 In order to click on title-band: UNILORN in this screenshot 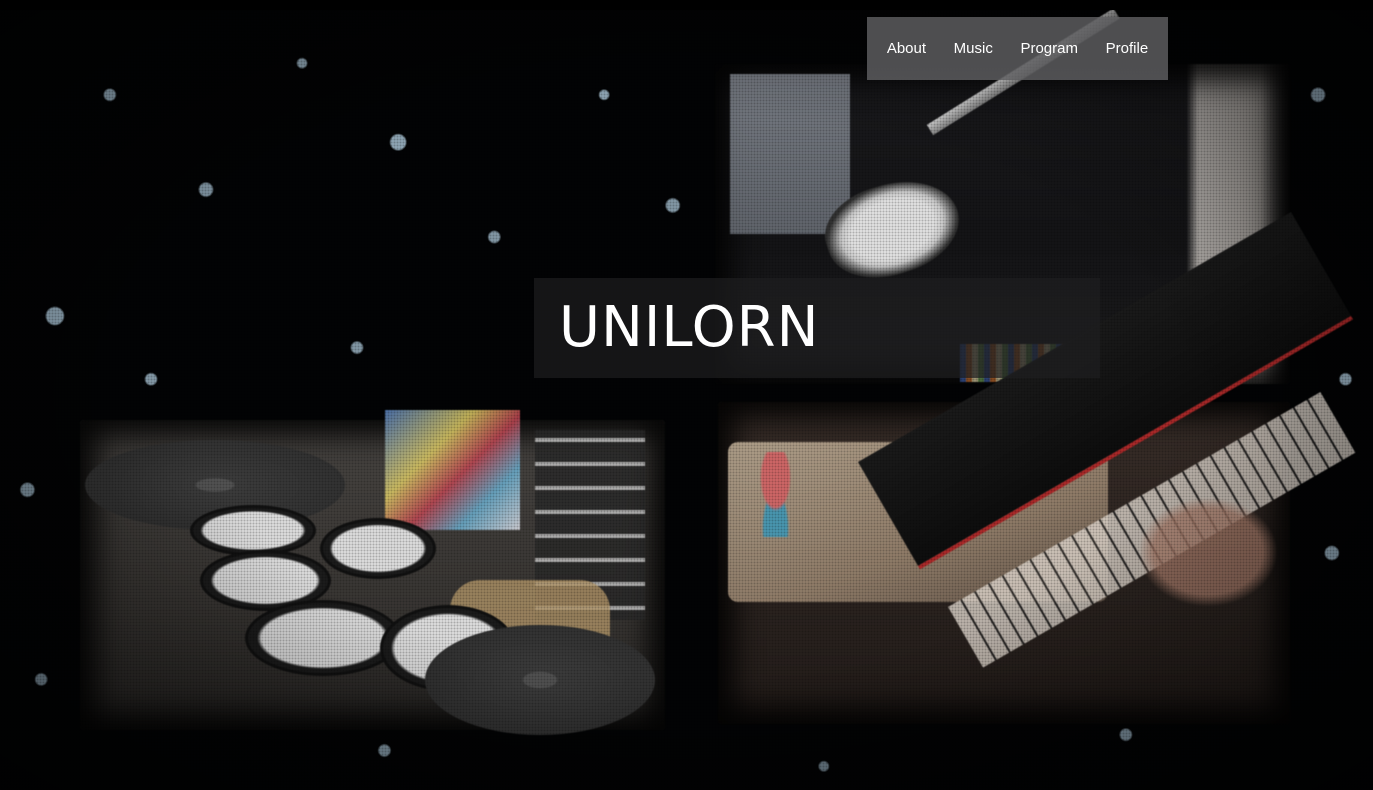, I will do `click(817, 328)`.